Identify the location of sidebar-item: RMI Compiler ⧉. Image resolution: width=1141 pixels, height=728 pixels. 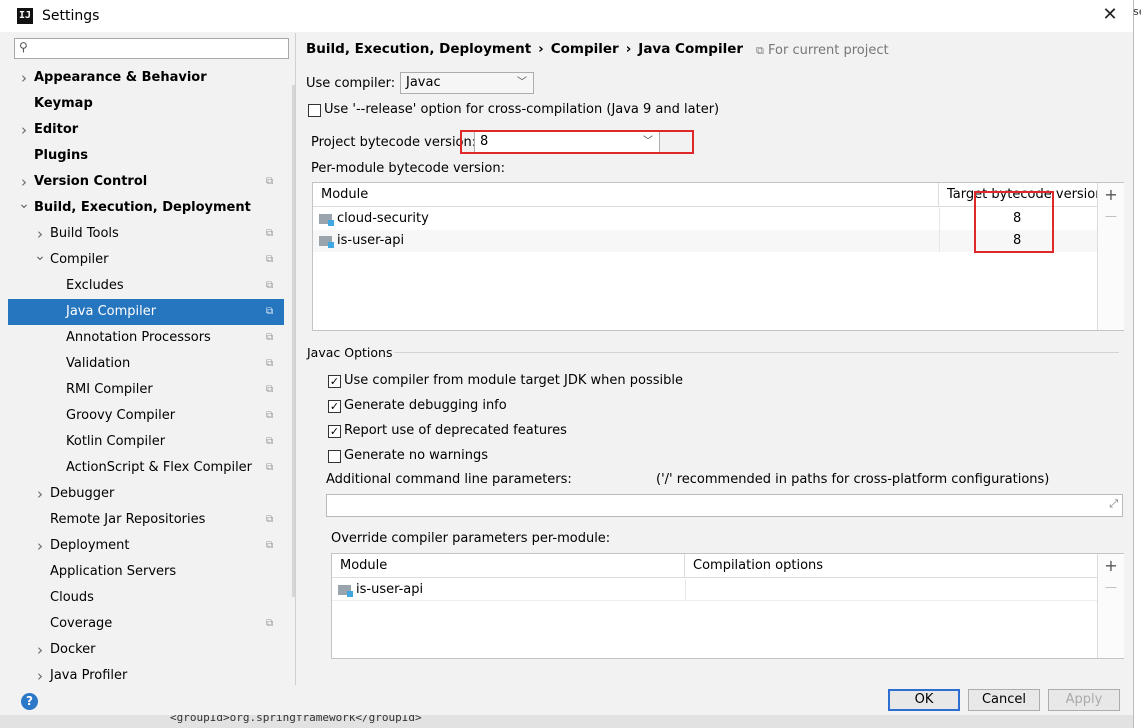
(146, 390).